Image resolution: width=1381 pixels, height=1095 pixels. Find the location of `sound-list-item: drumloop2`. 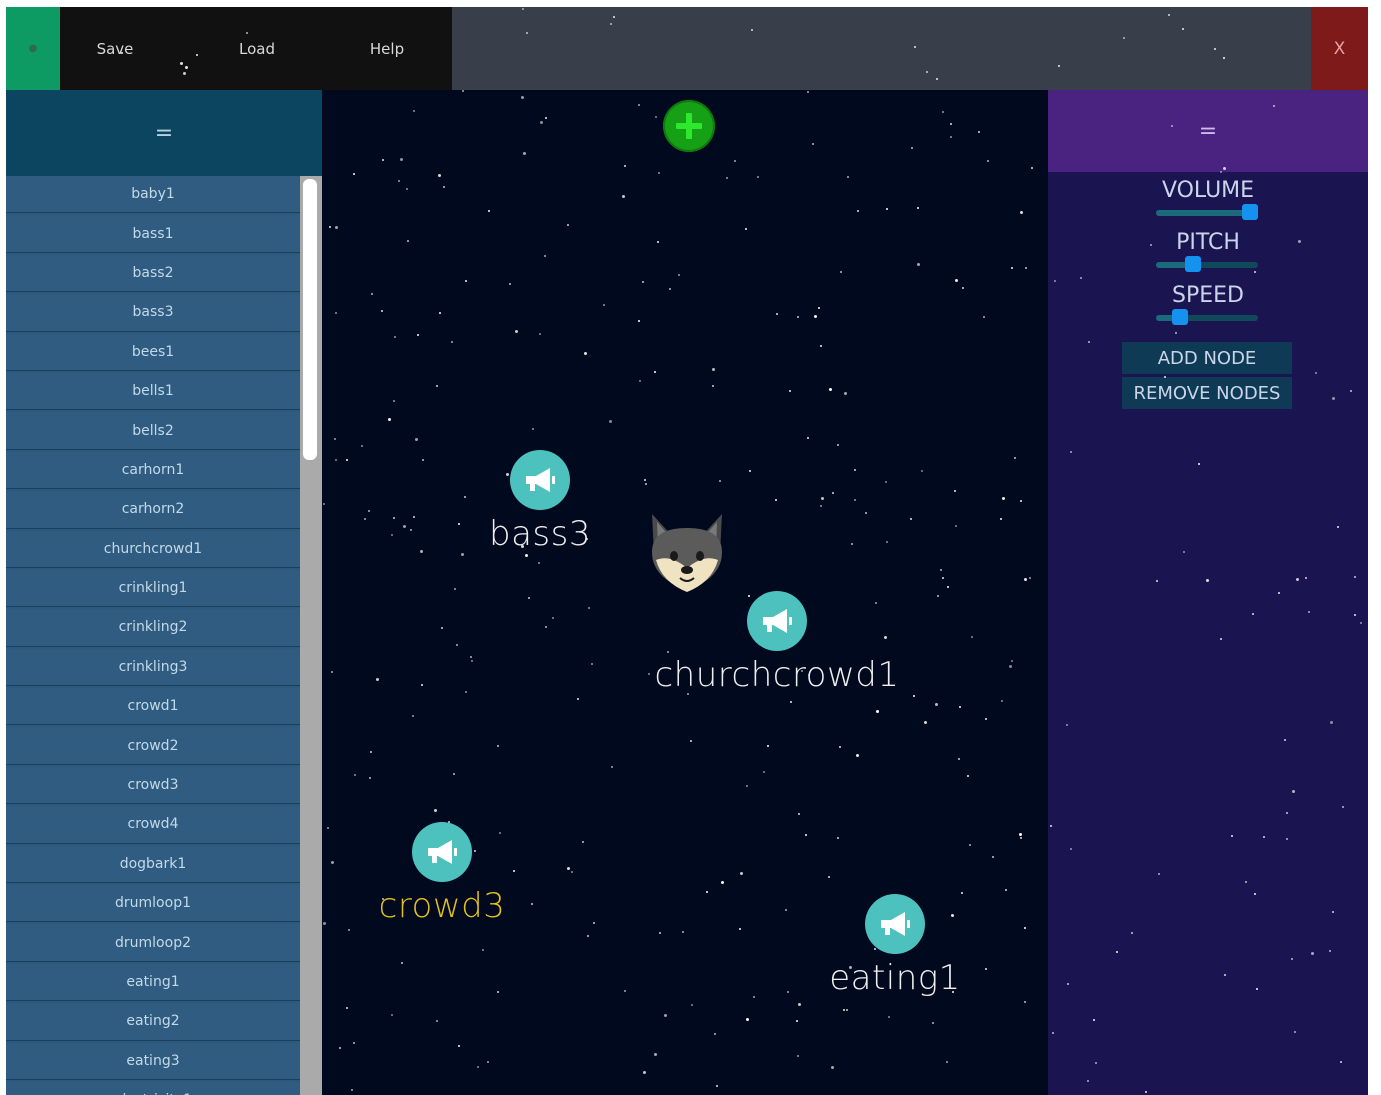

sound-list-item: drumloop2 is located at coordinates (153, 943).